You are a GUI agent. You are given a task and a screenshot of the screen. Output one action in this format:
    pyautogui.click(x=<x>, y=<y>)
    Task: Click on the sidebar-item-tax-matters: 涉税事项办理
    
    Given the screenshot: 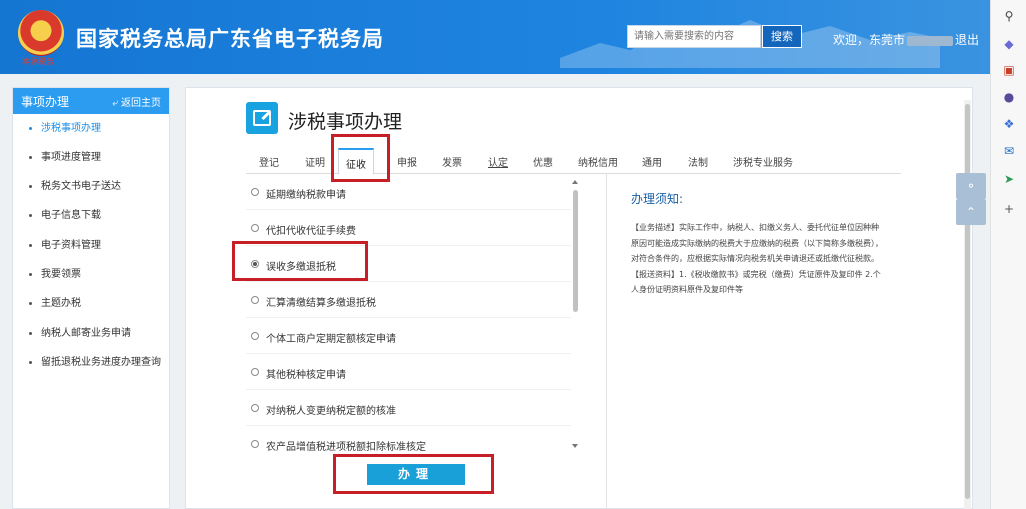 What is the action you would take?
    pyautogui.click(x=57, y=128)
    